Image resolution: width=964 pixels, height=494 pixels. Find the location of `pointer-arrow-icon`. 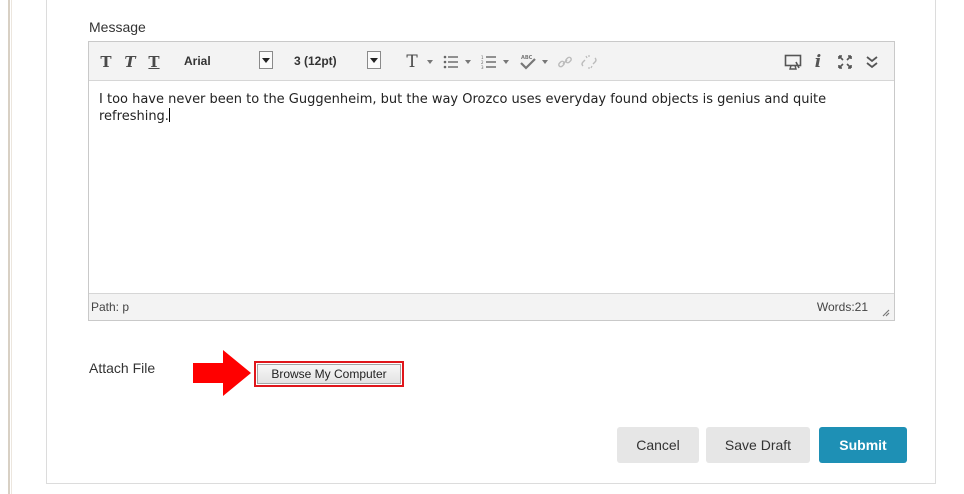

pointer-arrow-icon is located at coordinates (222, 373).